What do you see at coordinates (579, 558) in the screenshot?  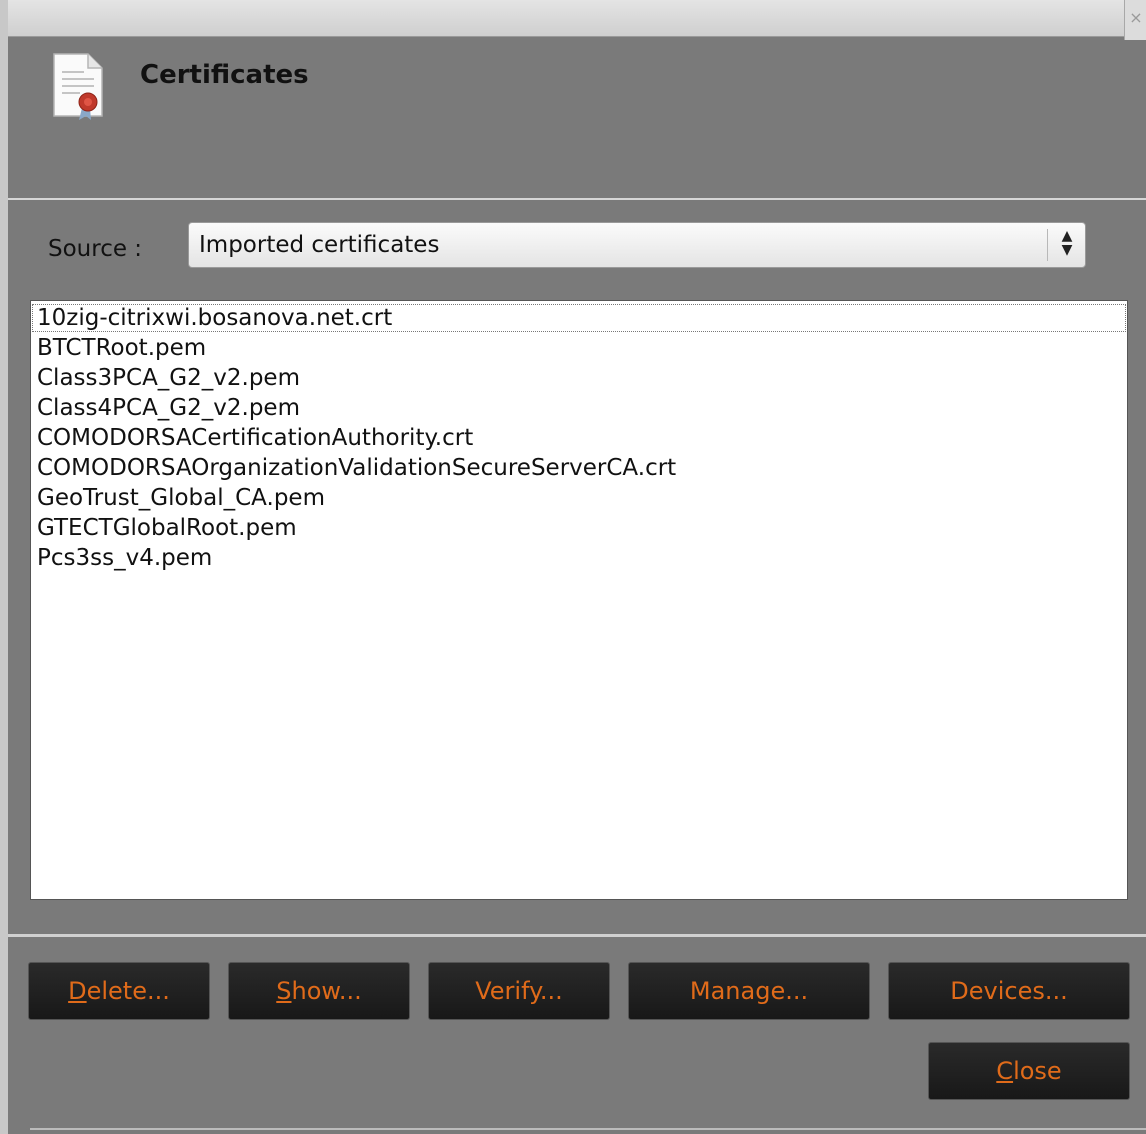 I see `list-item: Pcs3ss_v4.pem` at bounding box center [579, 558].